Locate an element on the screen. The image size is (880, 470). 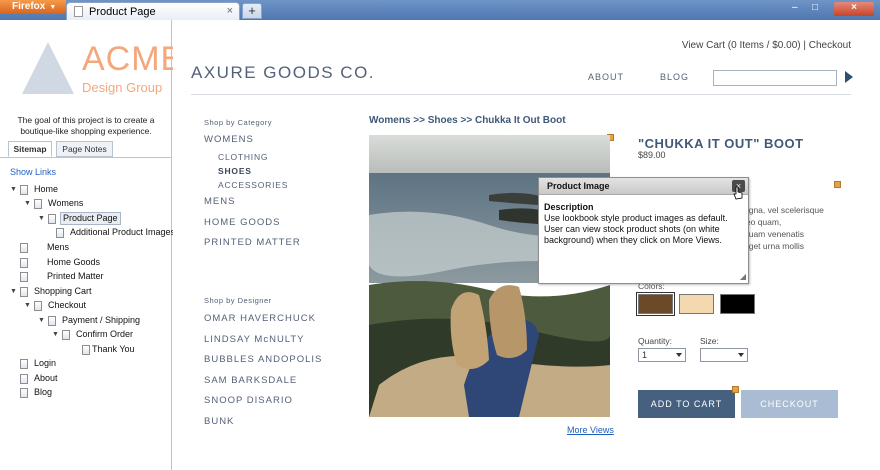
sitemap-item-label: Printed Matter is located at coordinates (75, 276).